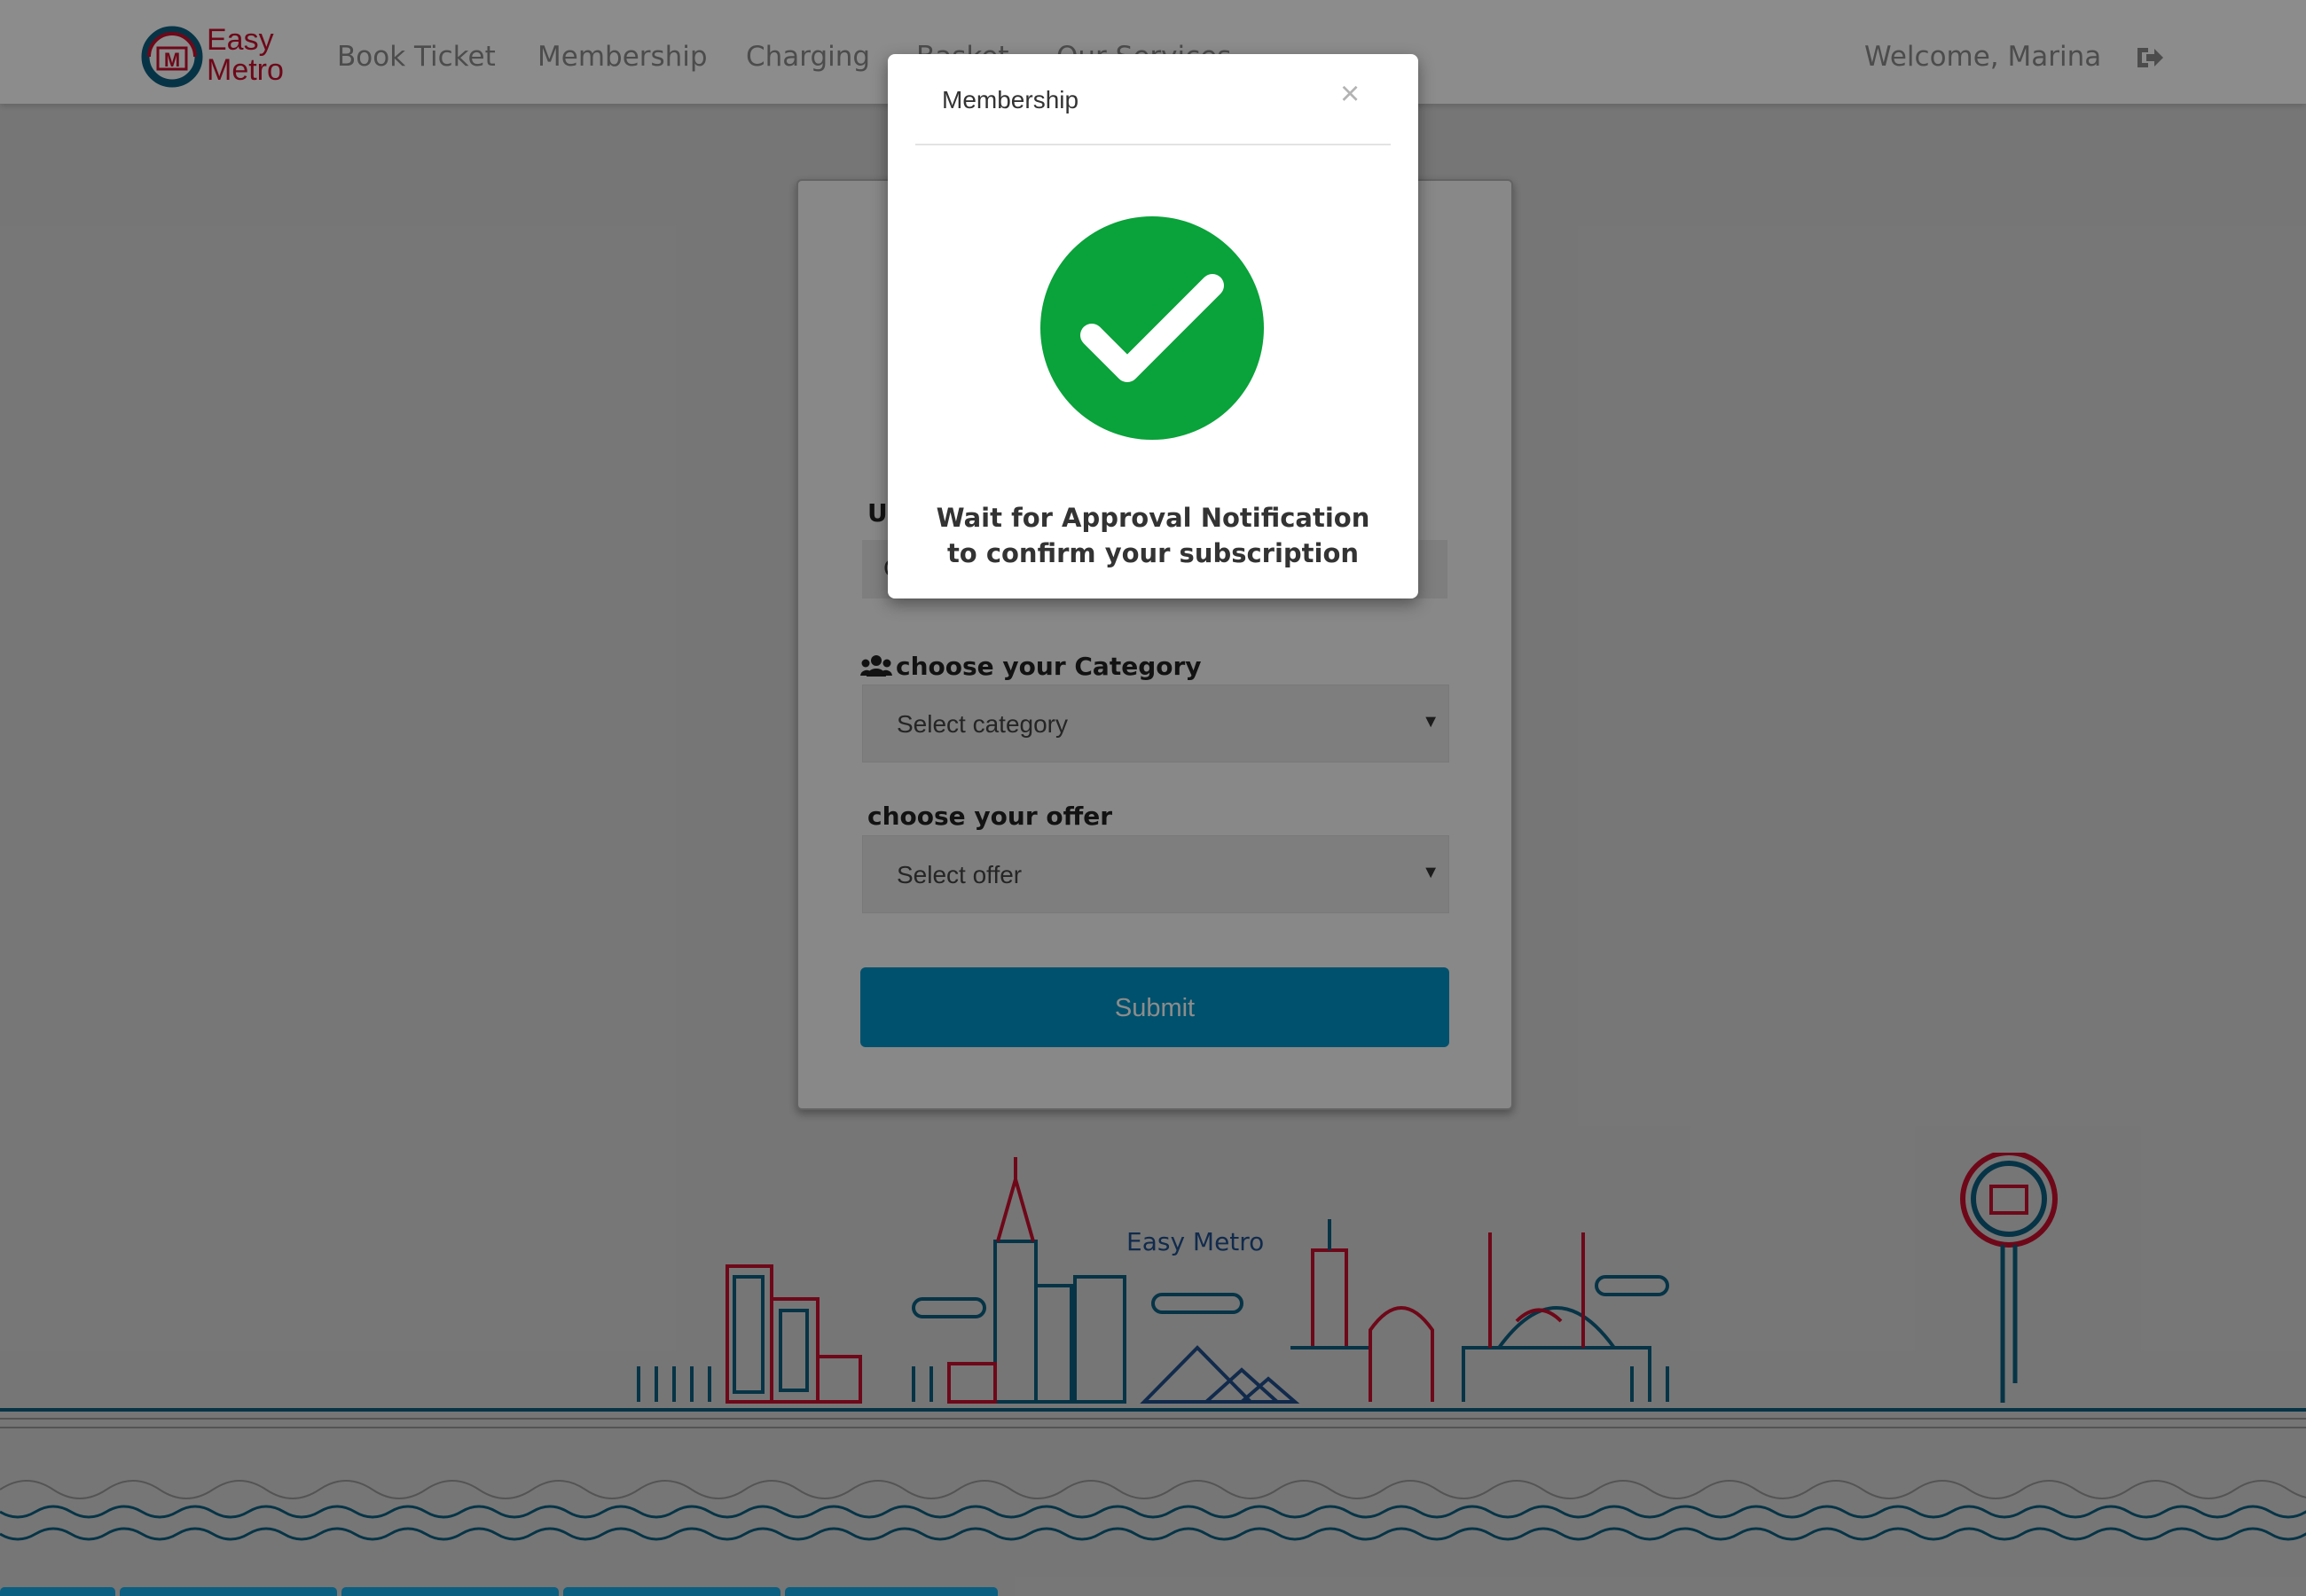 The width and height of the screenshot is (2306, 1596). What do you see at coordinates (1153, 145) in the screenshot?
I see `modal-divider` at bounding box center [1153, 145].